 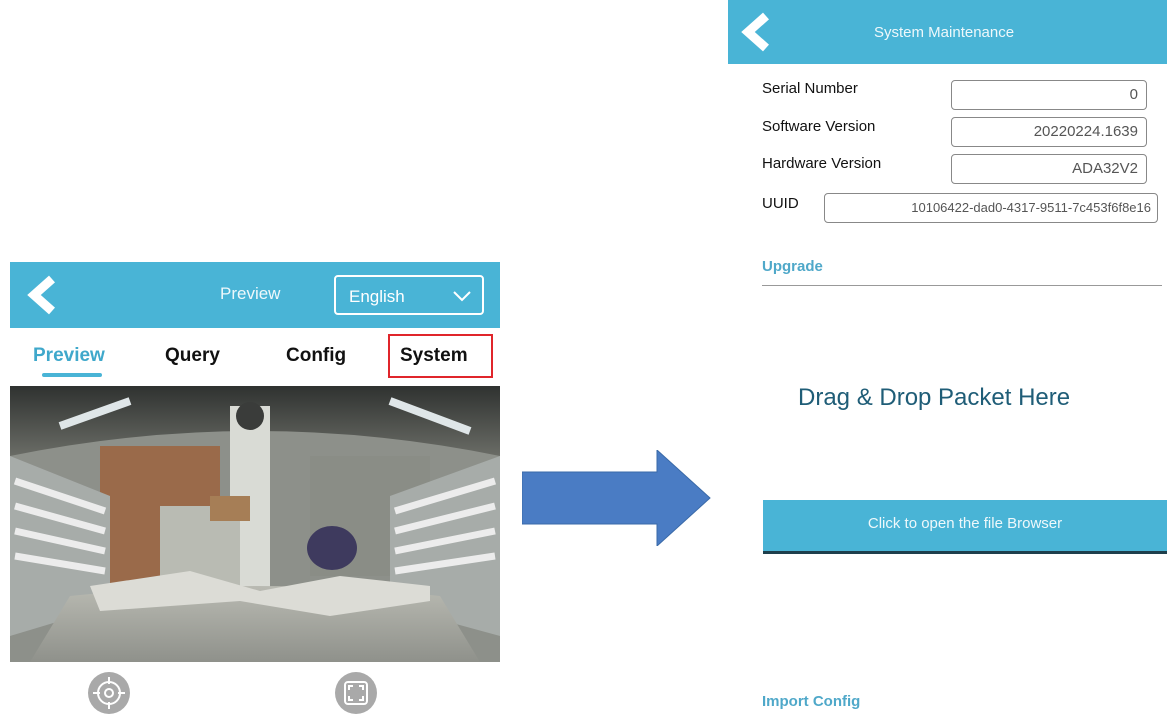 I want to click on crosshair-icon, so click(x=109, y=693).